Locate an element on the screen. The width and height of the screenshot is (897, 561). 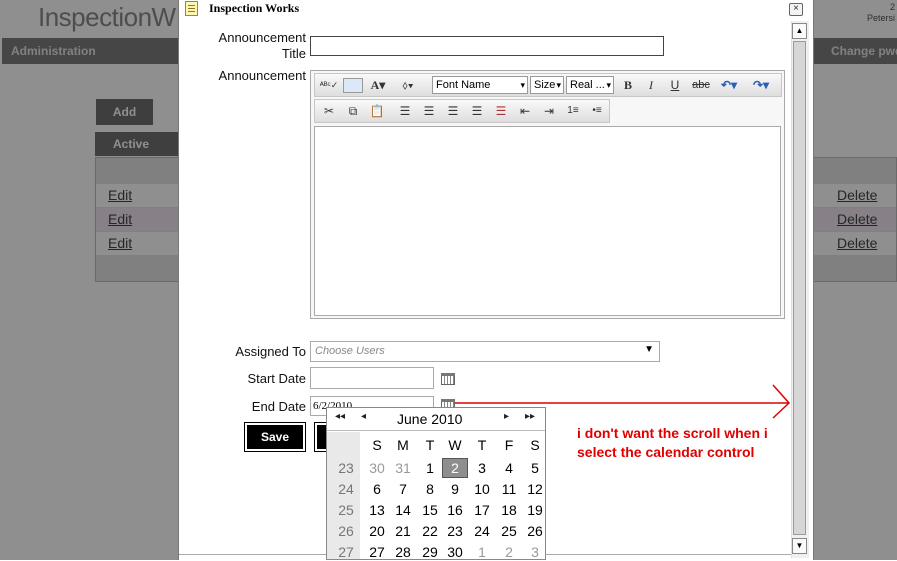
font-name-select: Font Name is located at coordinates (480, 85).